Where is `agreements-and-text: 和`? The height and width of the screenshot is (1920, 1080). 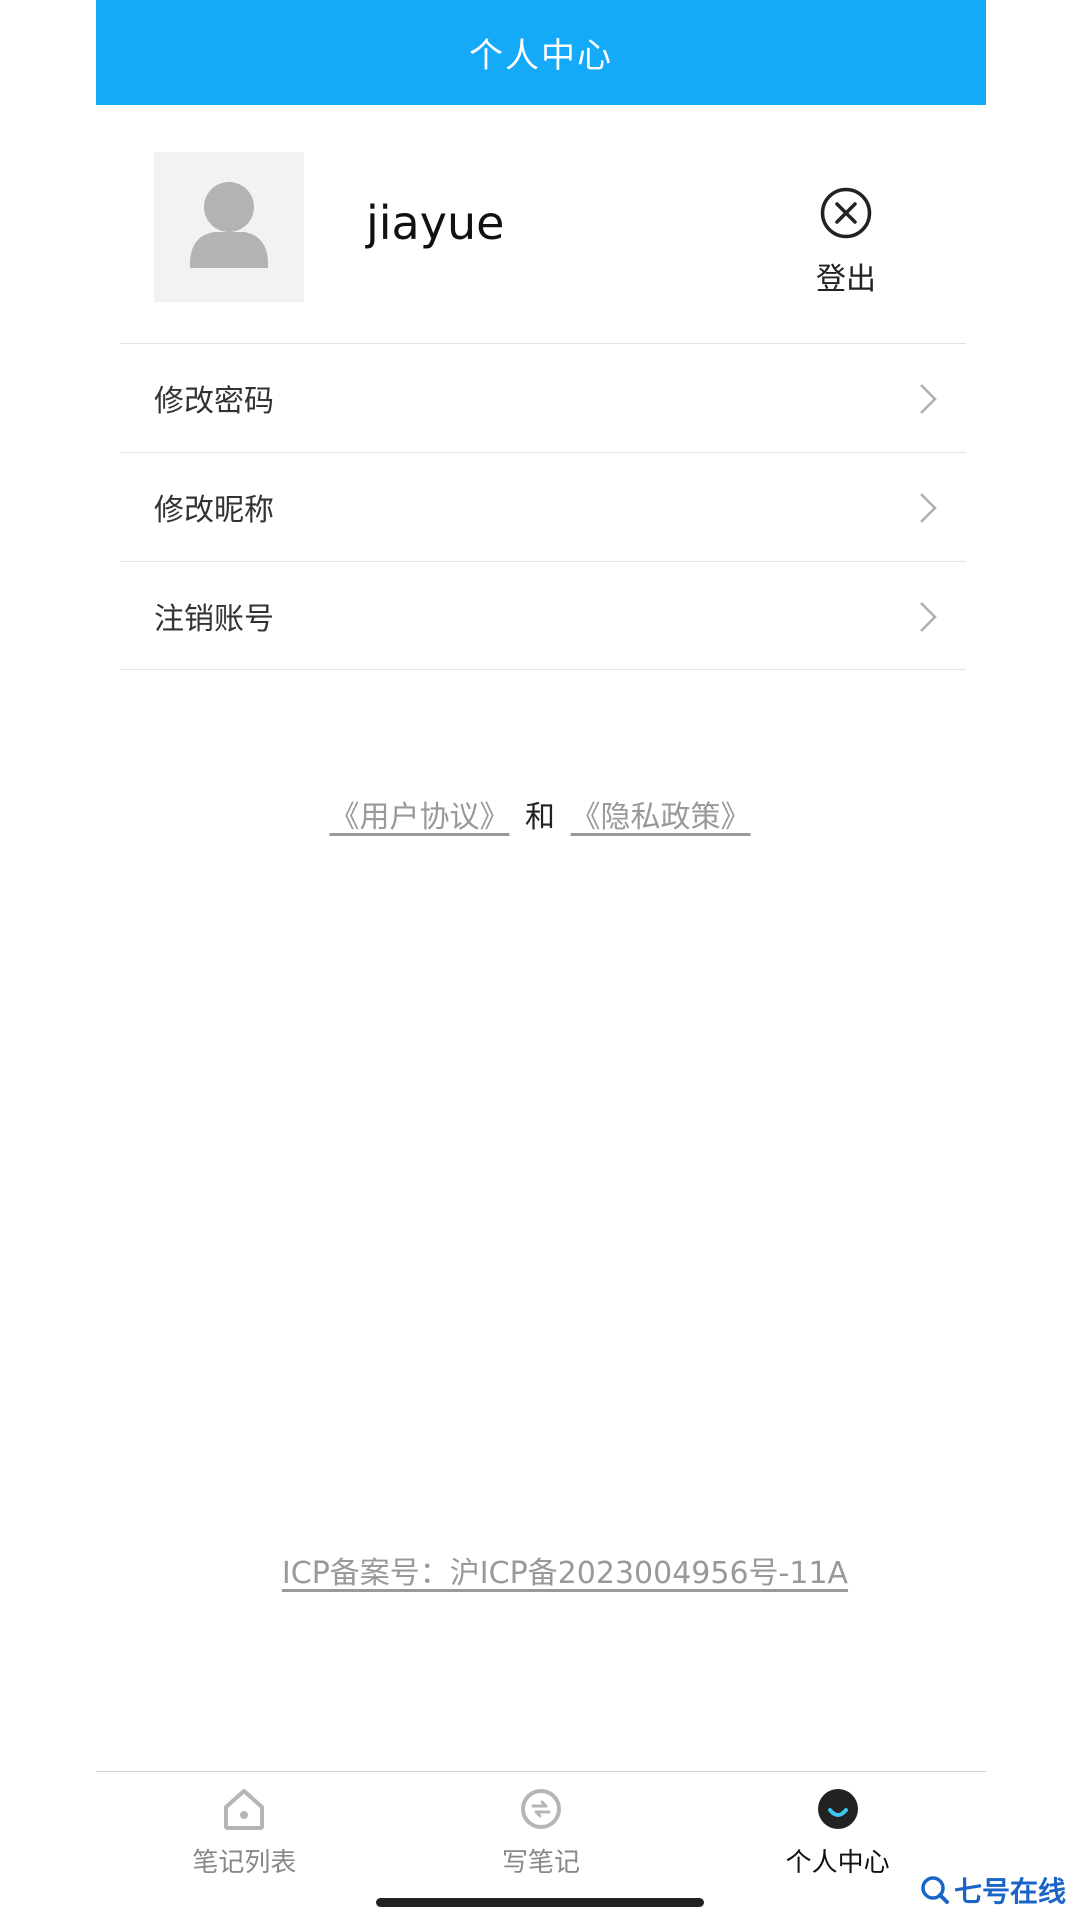 agreements-and-text: 和 is located at coordinates (540, 817).